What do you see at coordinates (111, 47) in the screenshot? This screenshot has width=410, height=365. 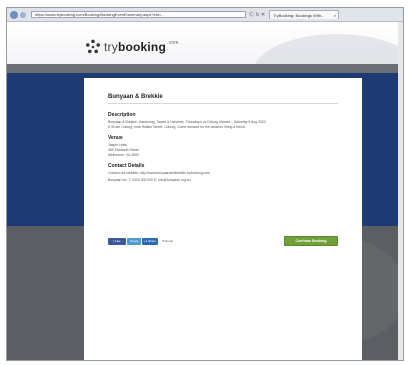 I see `logo-text-try: try` at bounding box center [111, 47].